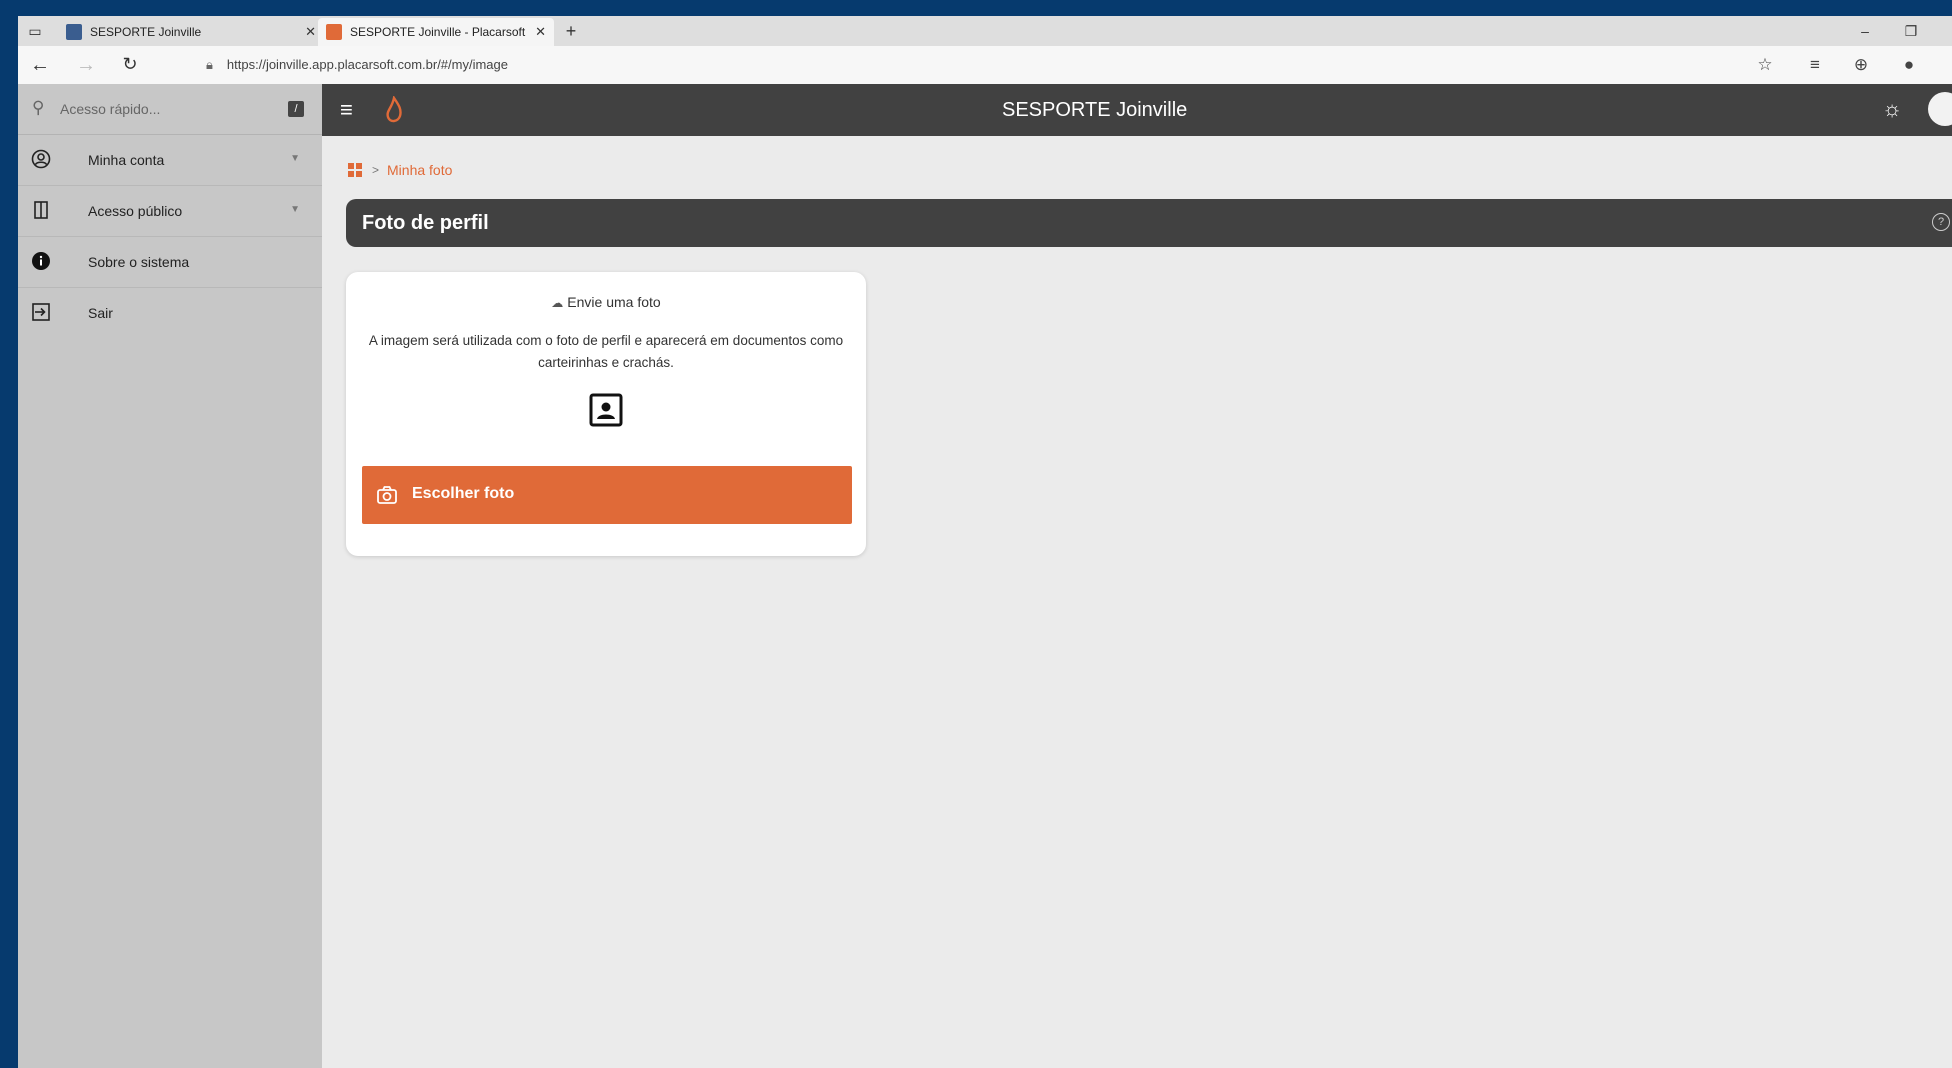 This screenshot has height=1068, width=1952. What do you see at coordinates (355, 170) in the screenshot?
I see `home-grid-icon` at bounding box center [355, 170].